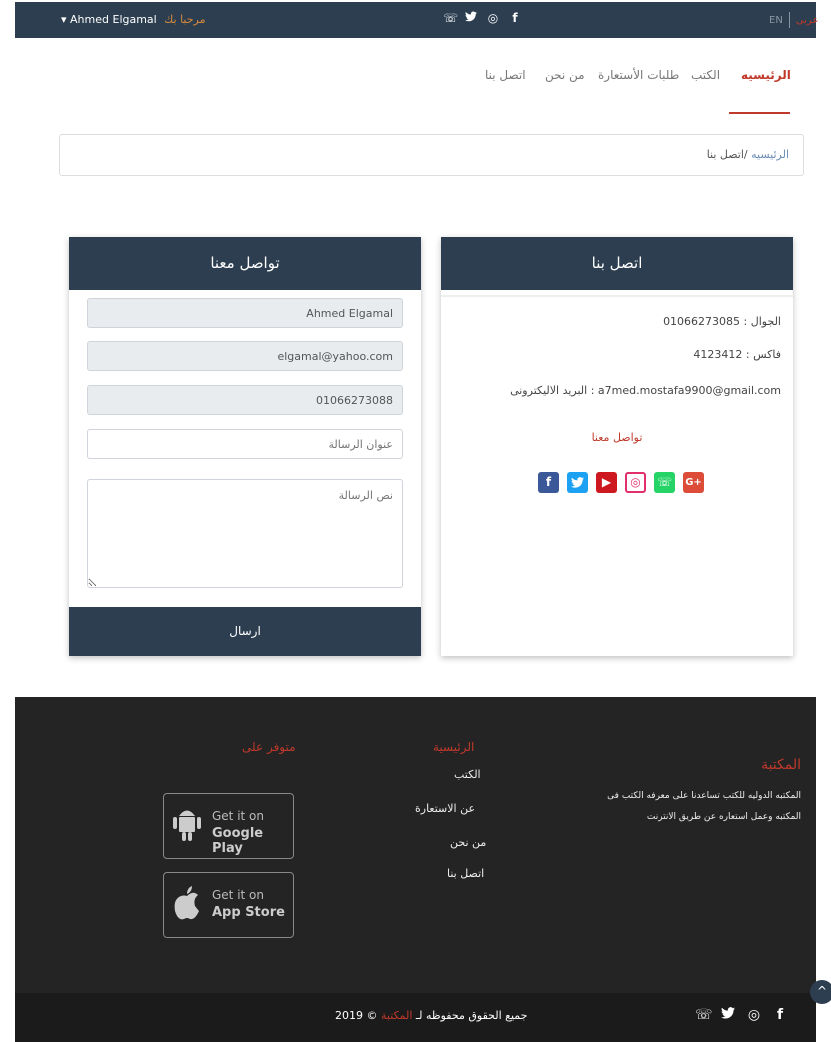 This screenshot has height=1042, width=831. Describe the element at coordinates (693, 482) in the screenshot. I see `google-plus-icon: G+` at that location.